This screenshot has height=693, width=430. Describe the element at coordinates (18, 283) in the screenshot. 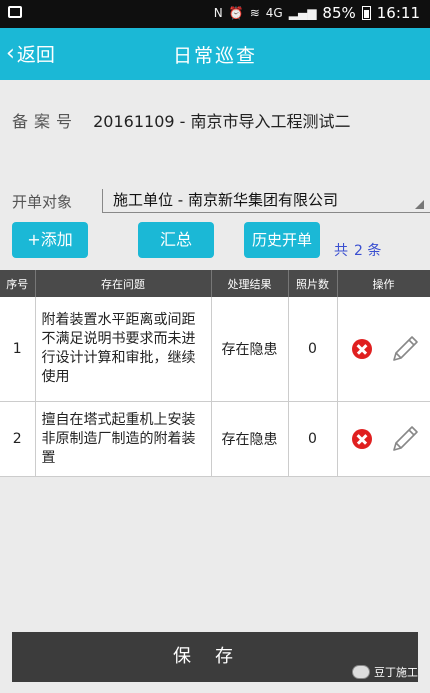

I see `header-no: 序号` at that location.